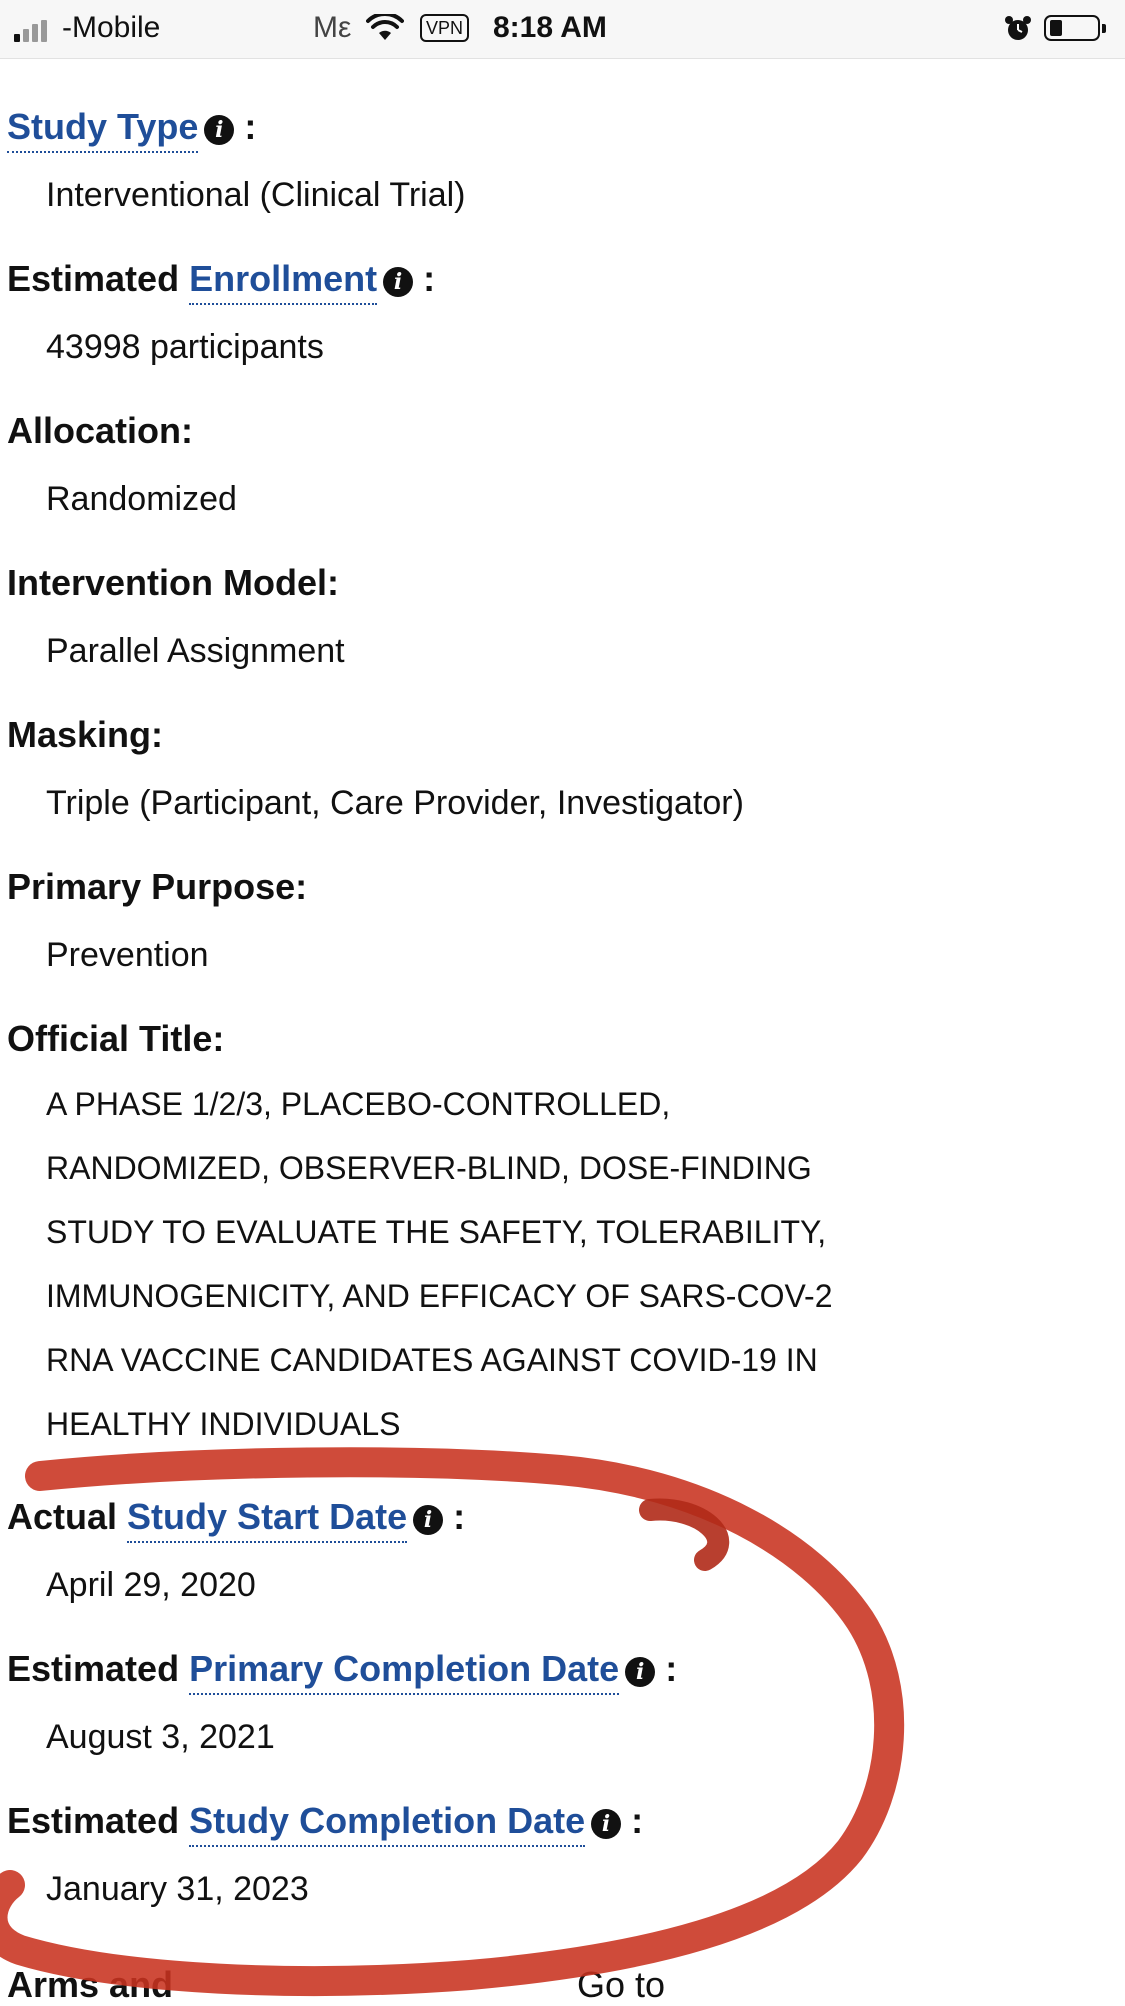 The height and width of the screenshot is (2006, 1125). Describe the element at coordinates (439, 1424) in the screenshot. I see `official-title-line: HEALTHY INDIVIDUALS` at that location.